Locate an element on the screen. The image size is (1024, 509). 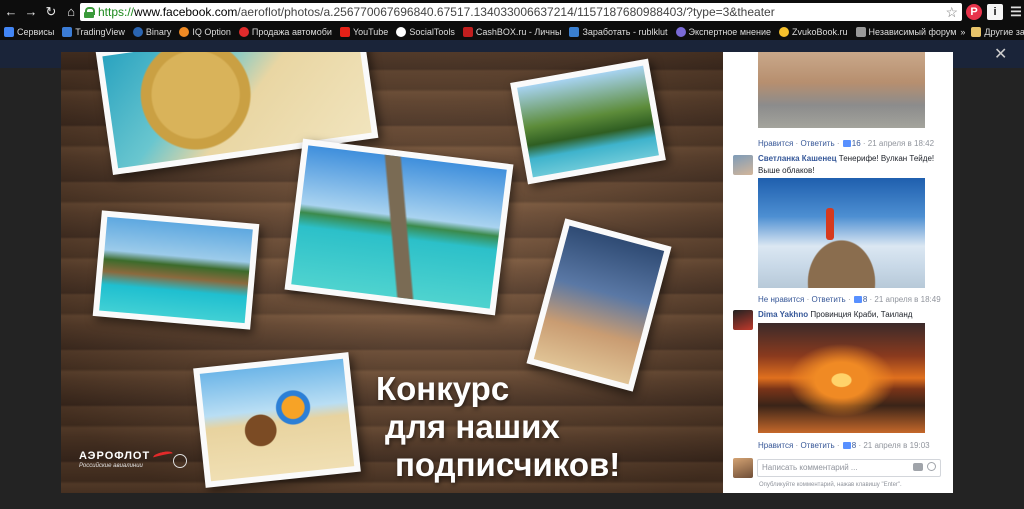
pinterest-icon: P is located at coordinates (974, 12).